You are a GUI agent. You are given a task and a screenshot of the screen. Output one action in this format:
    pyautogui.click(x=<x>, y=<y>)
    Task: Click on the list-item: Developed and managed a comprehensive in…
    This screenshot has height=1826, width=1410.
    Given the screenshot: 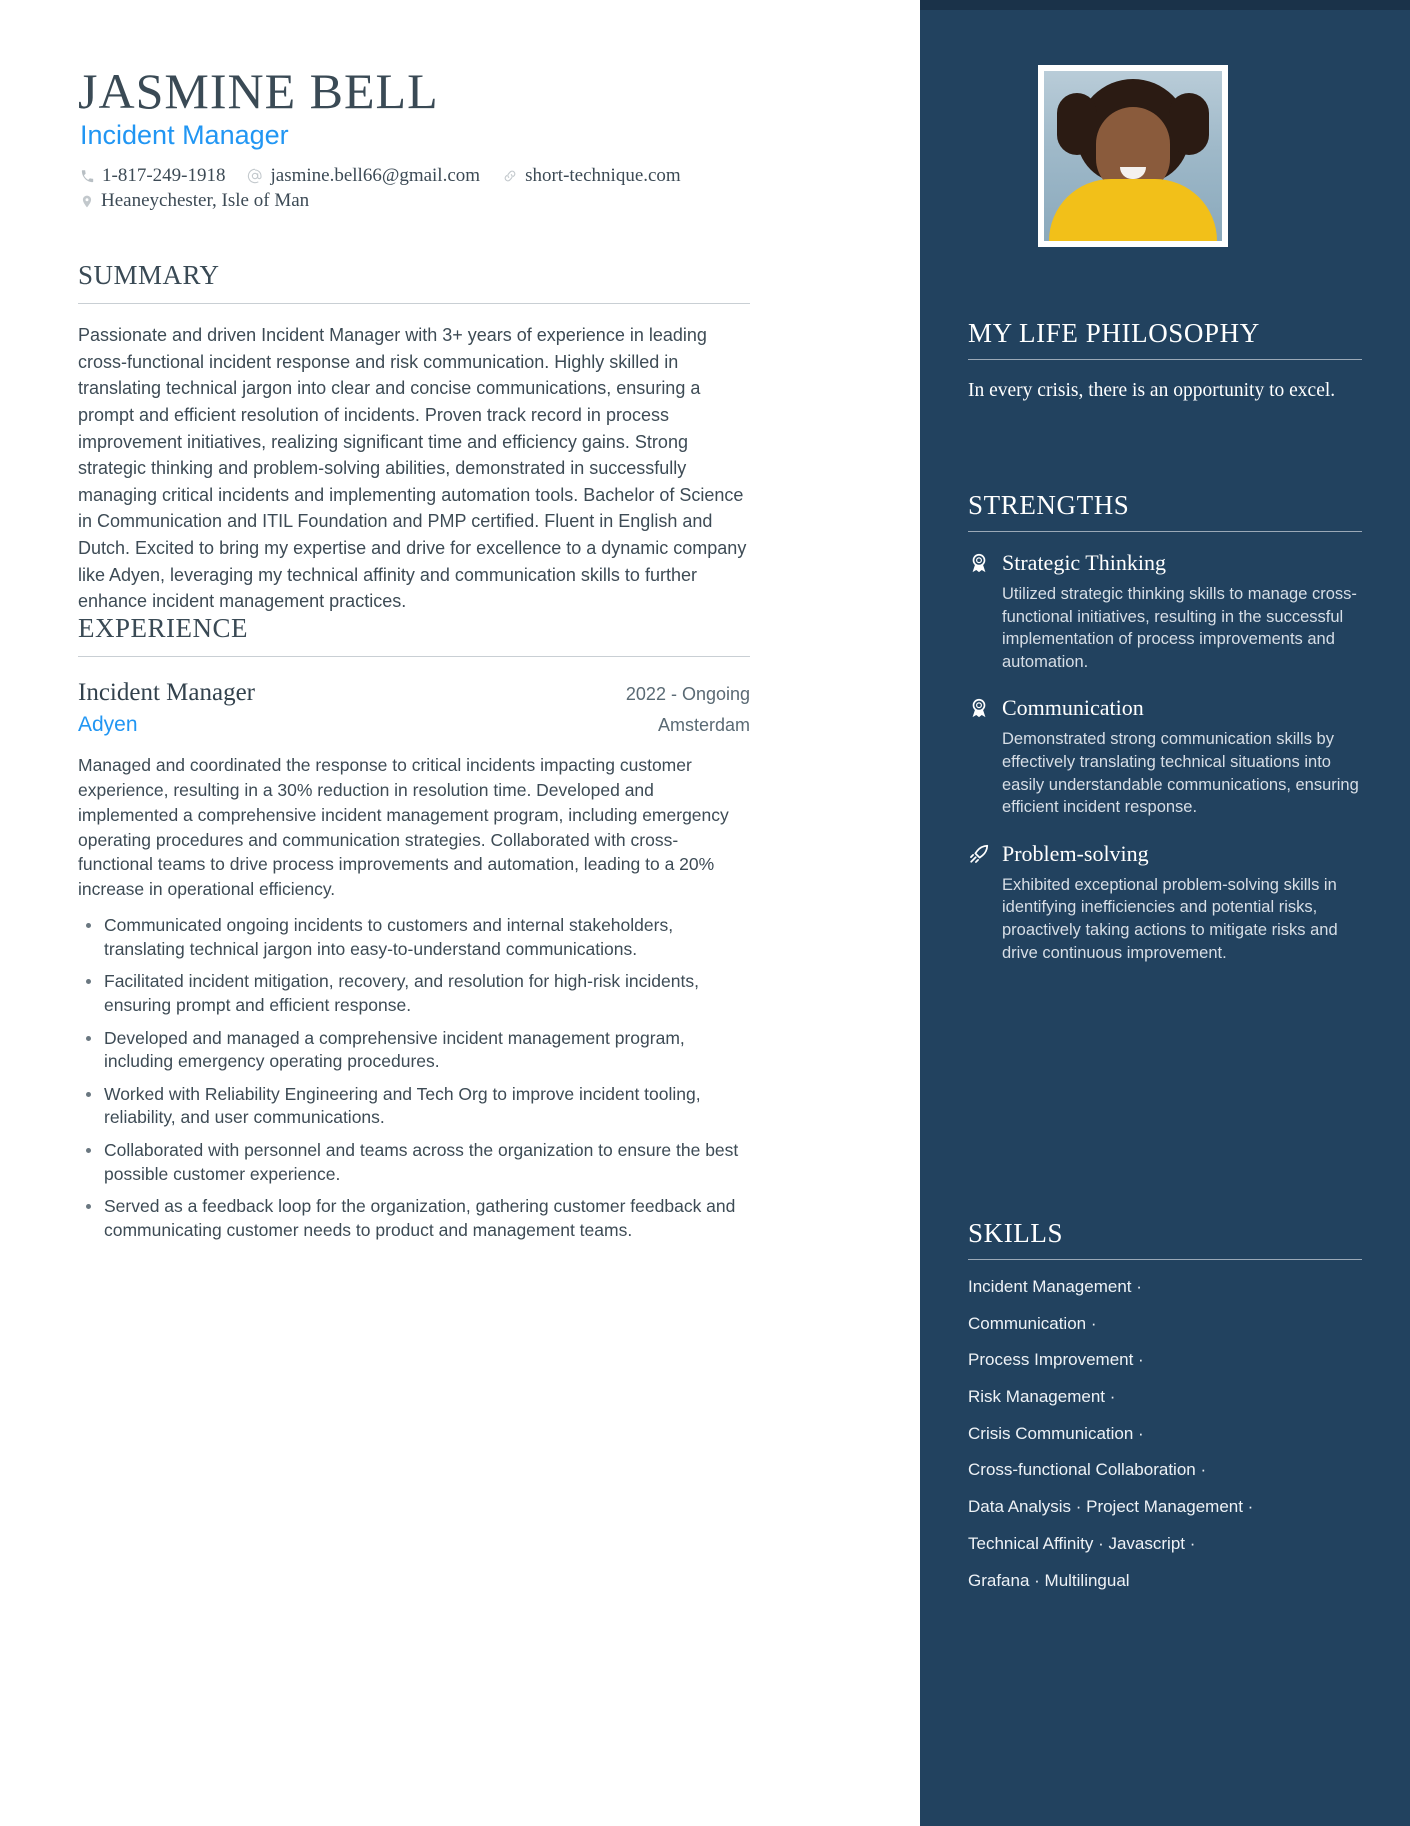 What is the action you would take?
    pyautogui.click(x=414, y=1050)
    